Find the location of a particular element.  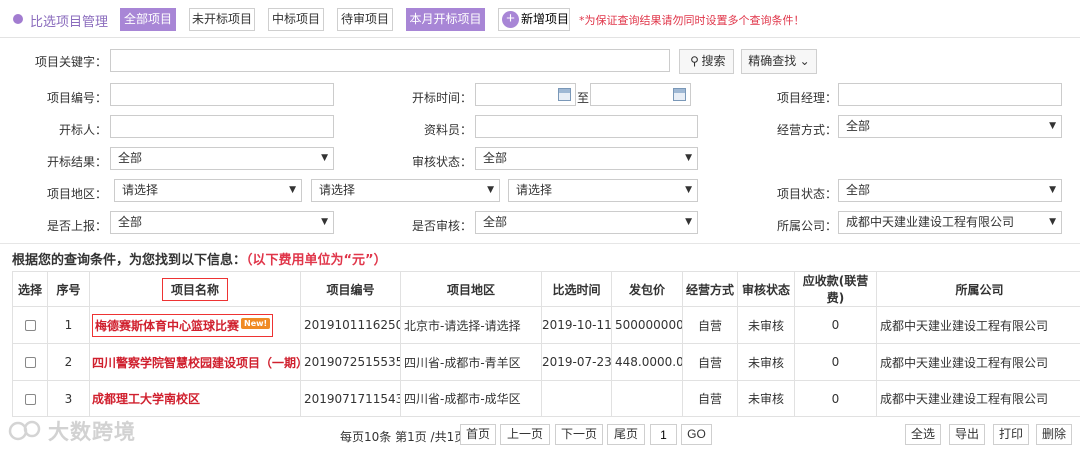

col-name: 项目名称 is located at coordinates (195, 289).